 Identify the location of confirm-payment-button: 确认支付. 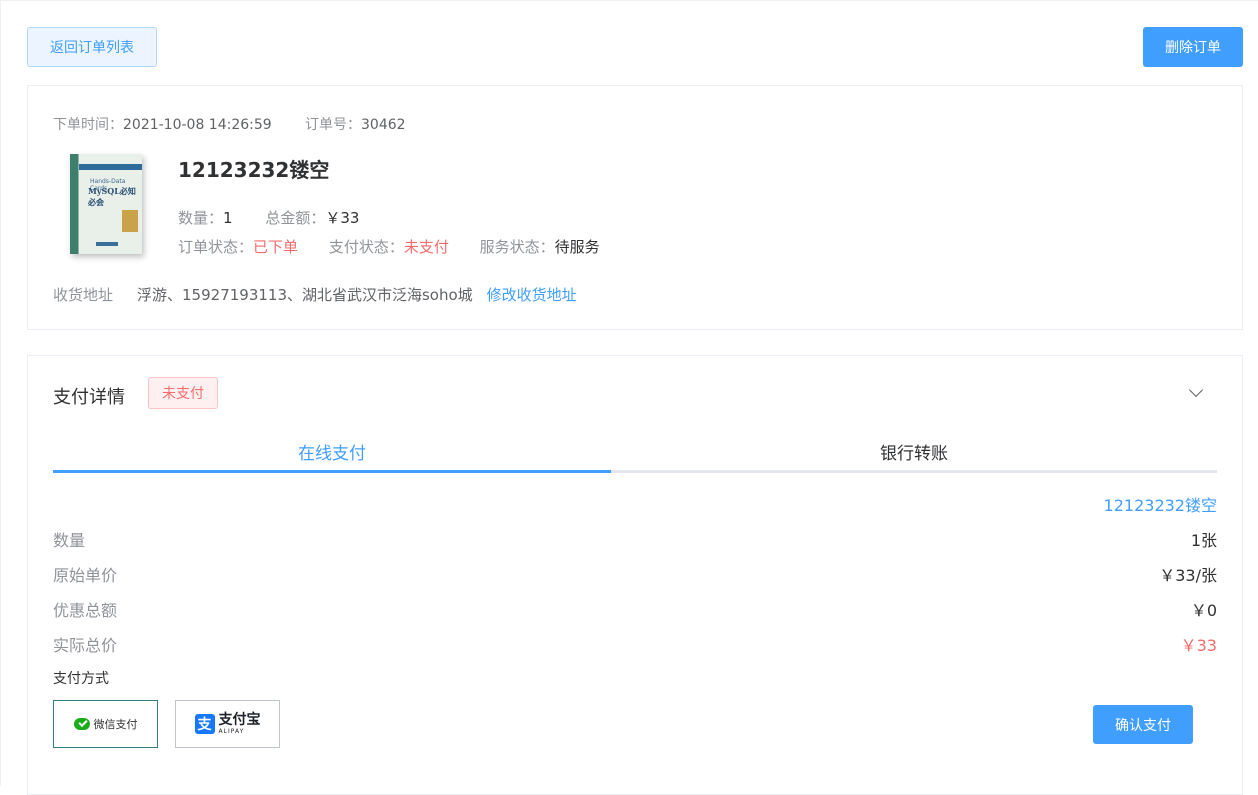
(1143, 724).